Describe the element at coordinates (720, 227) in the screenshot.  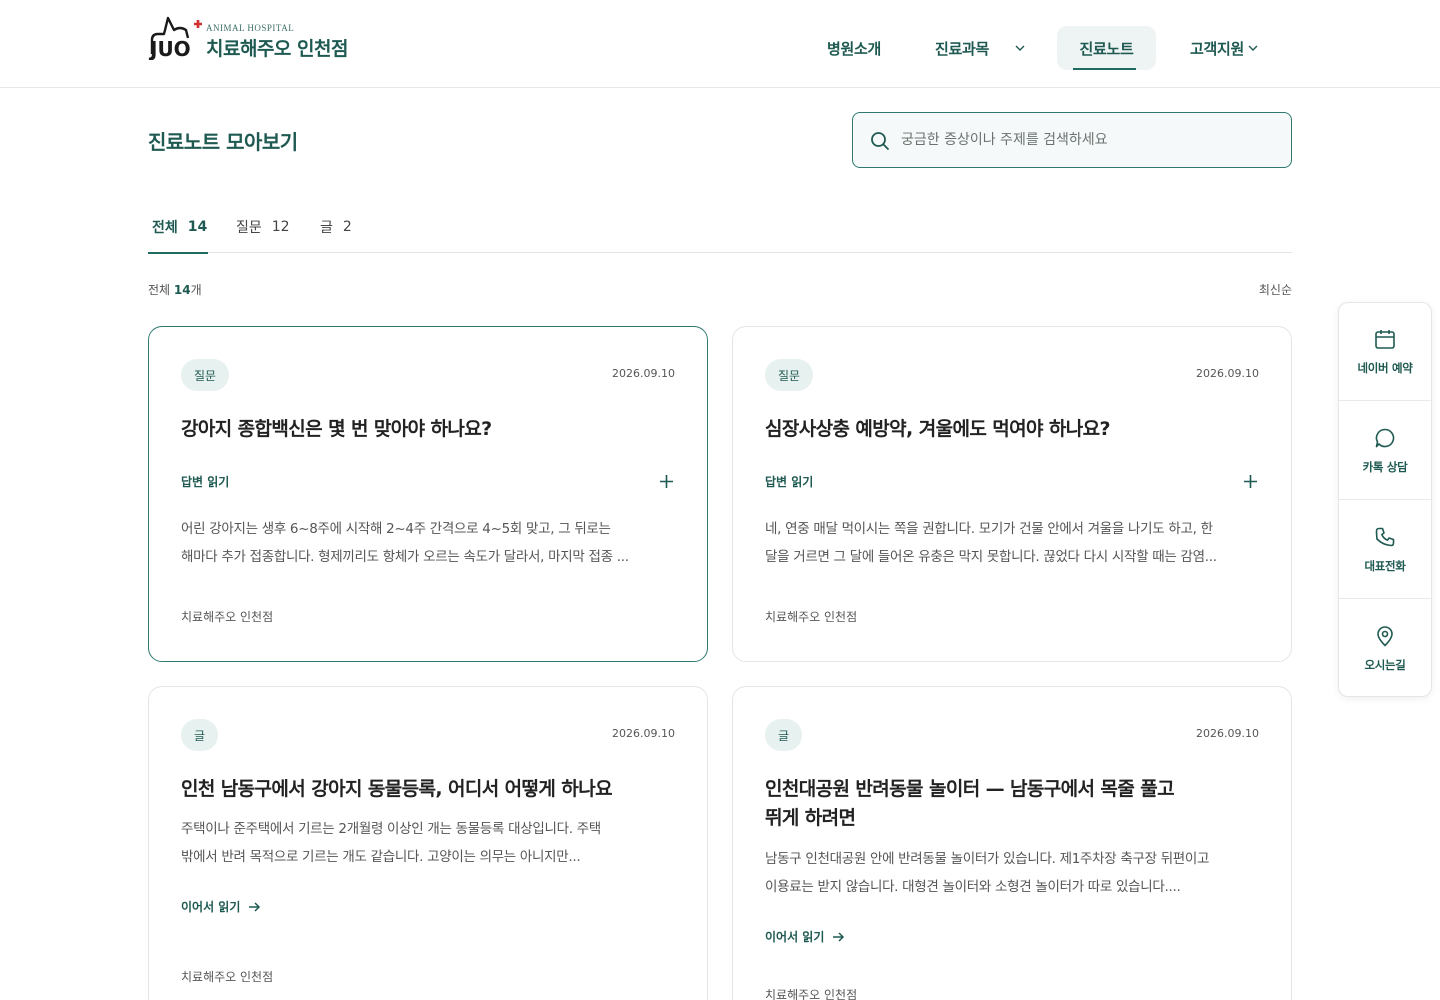
I see `filter-tabs: 전체 14 질문 12 글 2` at that location.